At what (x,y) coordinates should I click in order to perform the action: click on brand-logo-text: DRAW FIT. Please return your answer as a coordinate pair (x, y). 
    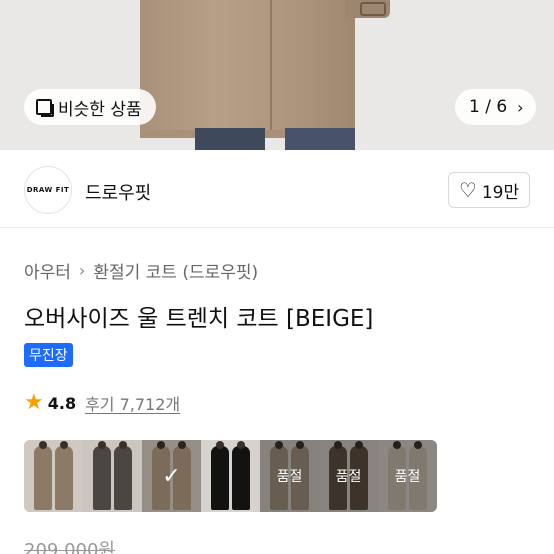
    Looking at the image, I should click on (48, 190).